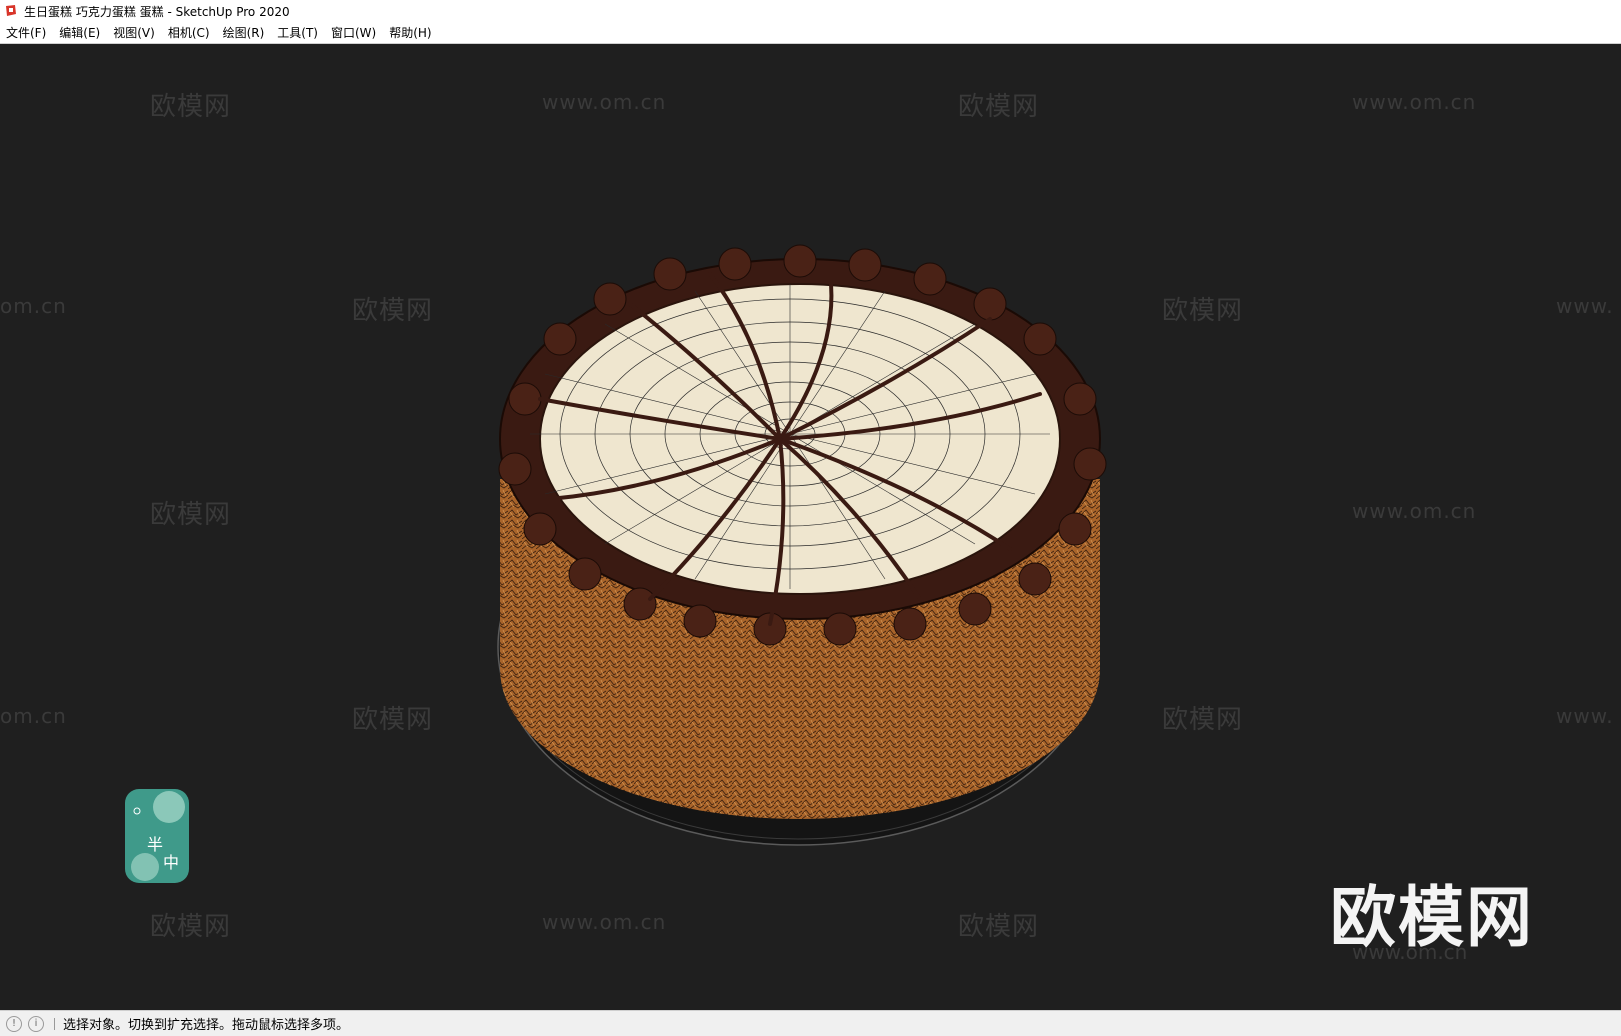 This screenshot has width=1621, height=1036. I want to click on status-bar: ! i 选择对象。切换到扩充选择。拖动鼠标选择多项。, so click(810, 1023).